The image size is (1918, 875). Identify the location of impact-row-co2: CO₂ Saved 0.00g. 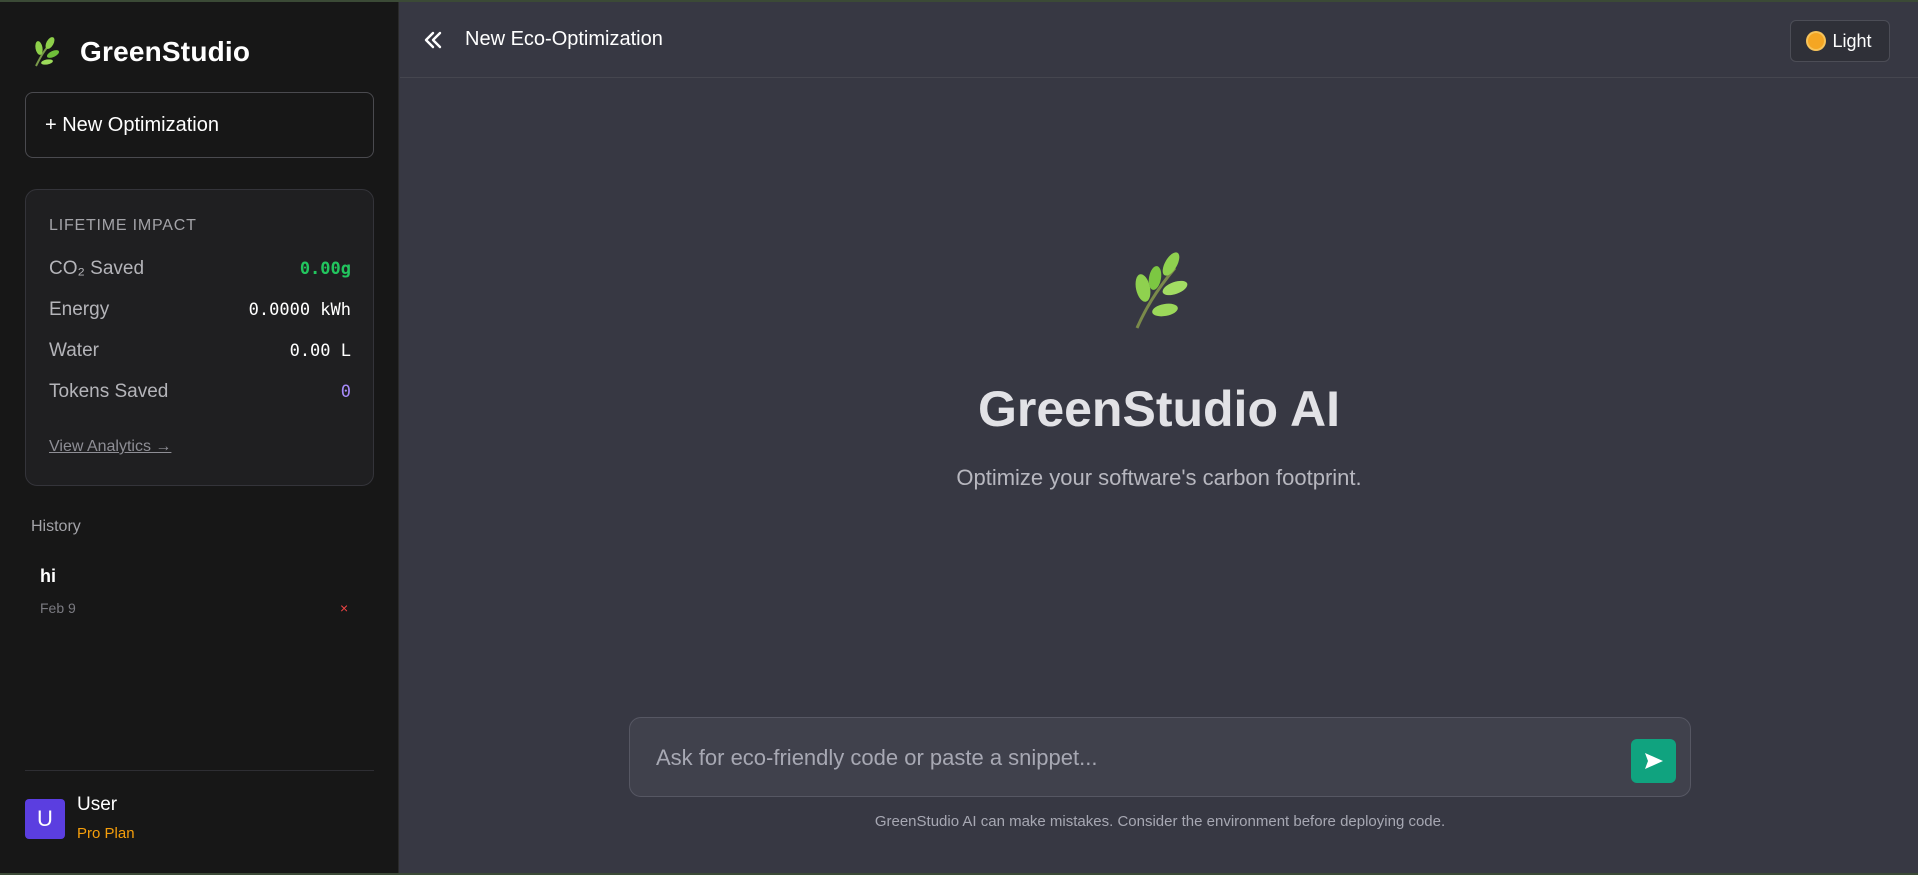
(200, 269).